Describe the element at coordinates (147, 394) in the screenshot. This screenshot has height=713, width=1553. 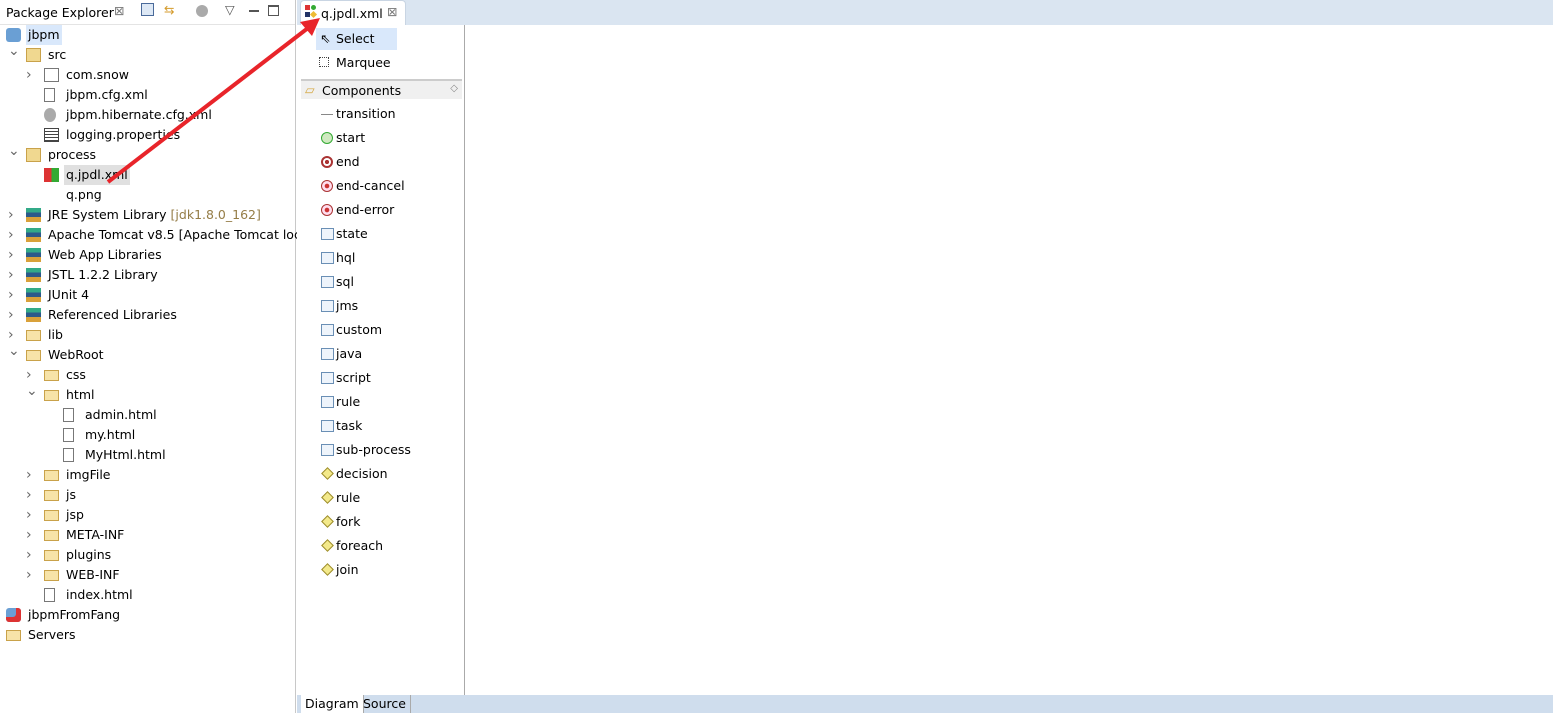
I see `tree-item: ⌄ html` at that location.